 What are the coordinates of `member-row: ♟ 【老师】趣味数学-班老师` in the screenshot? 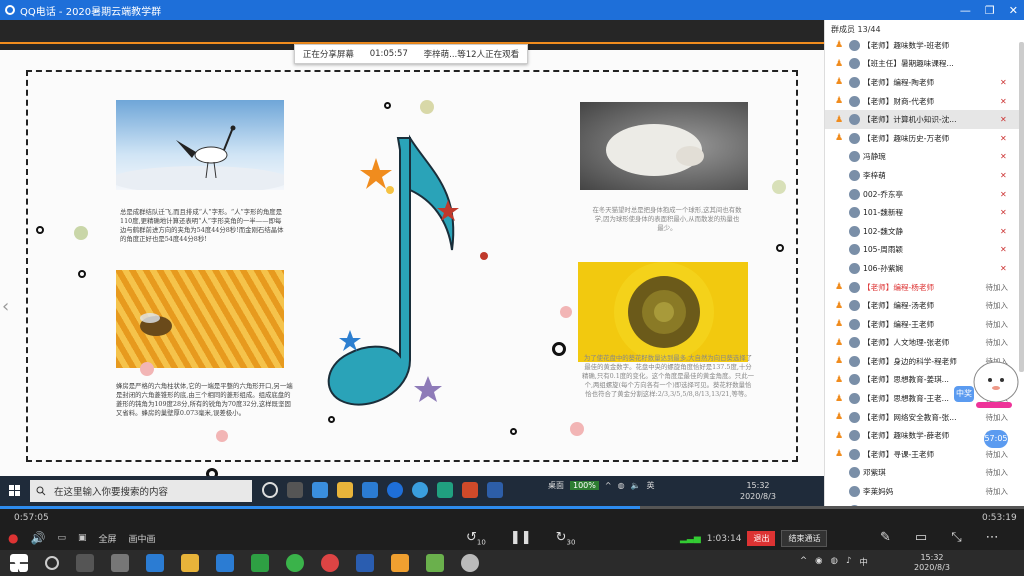 It's located at (924, 45).